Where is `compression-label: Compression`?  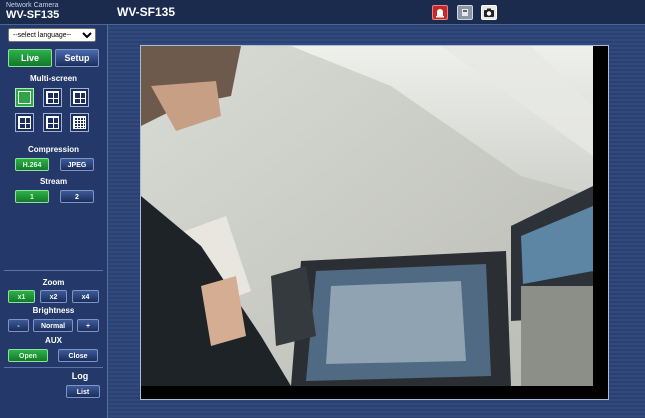
compression-label: Compression is located at coordinates (53, 149).